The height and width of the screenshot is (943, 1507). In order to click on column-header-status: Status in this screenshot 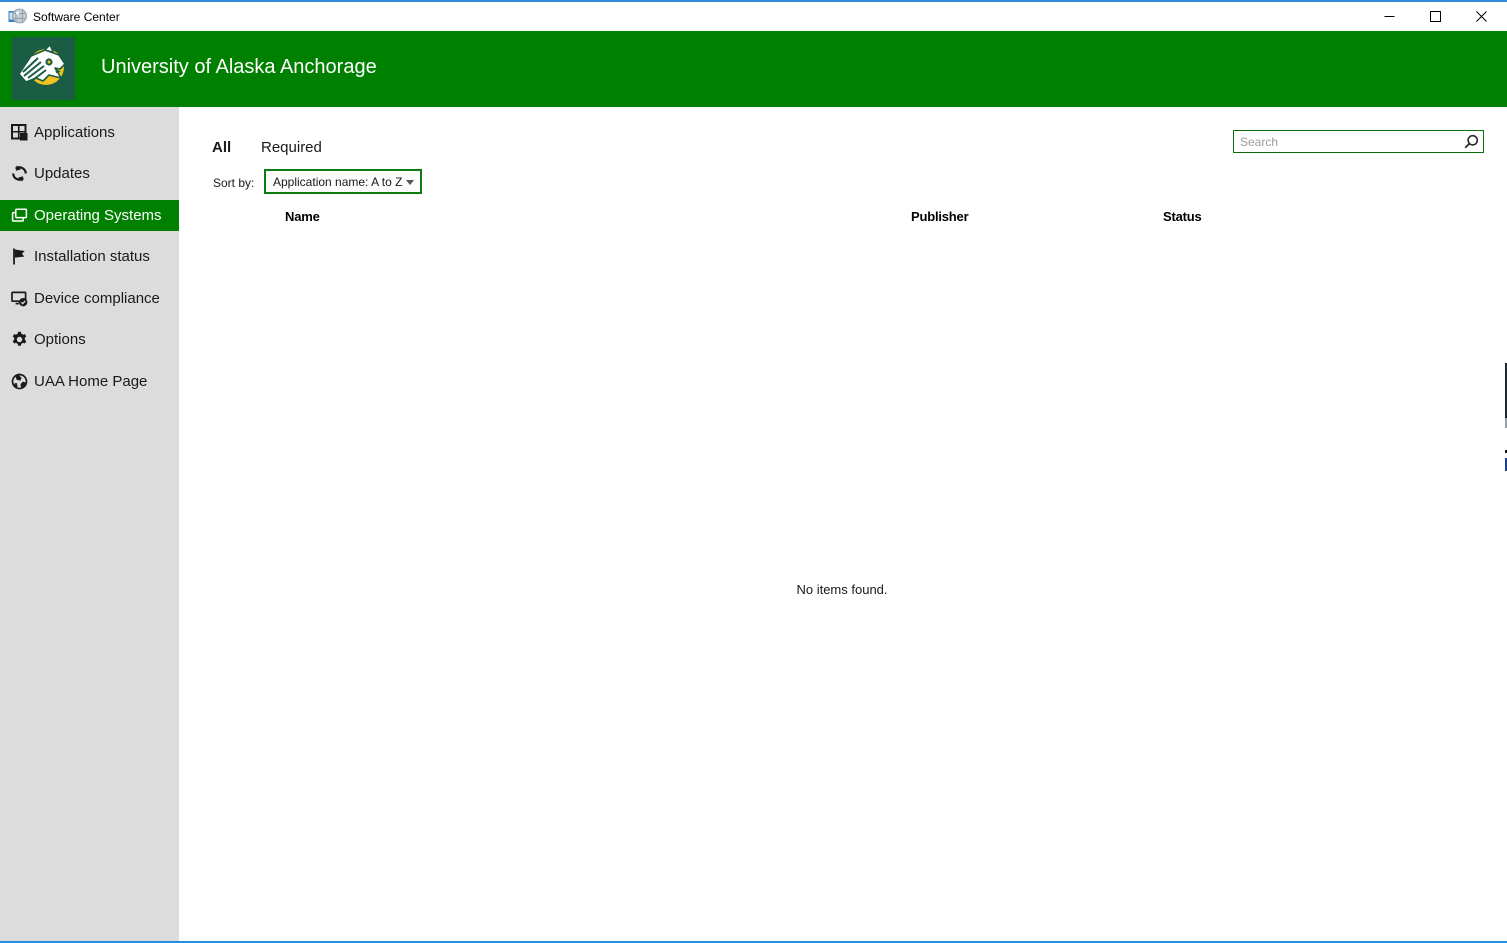, I will do `click(1182, 216)`.